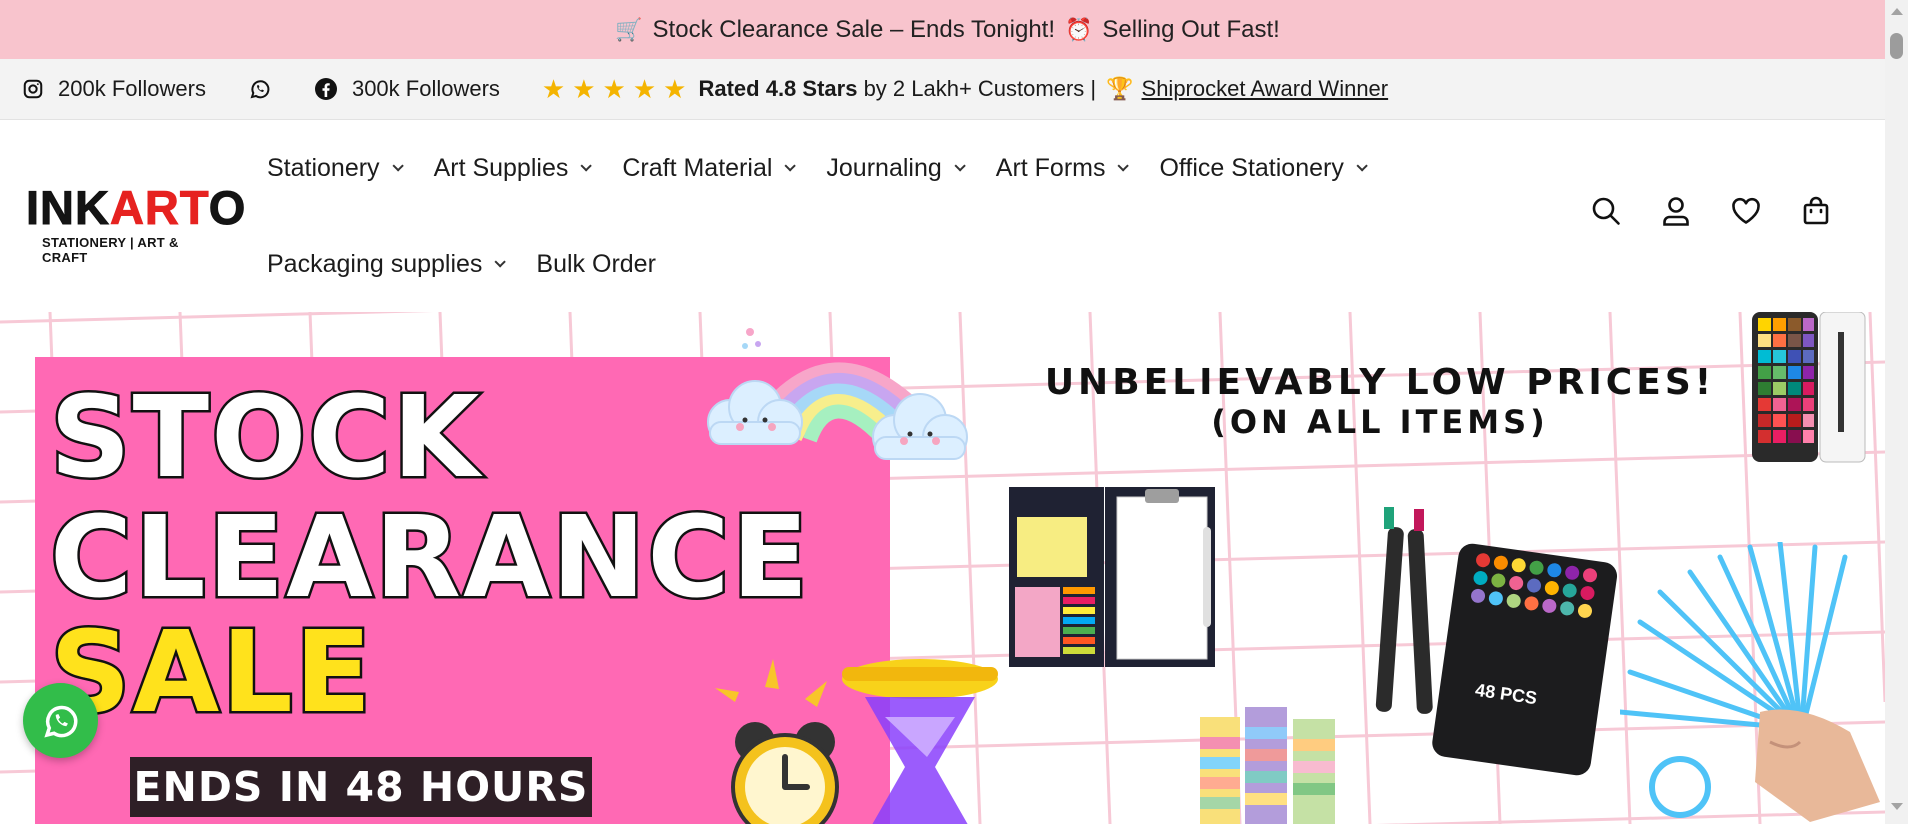  I want to click on instagram-link: 200k Followers, so click(114, 89).